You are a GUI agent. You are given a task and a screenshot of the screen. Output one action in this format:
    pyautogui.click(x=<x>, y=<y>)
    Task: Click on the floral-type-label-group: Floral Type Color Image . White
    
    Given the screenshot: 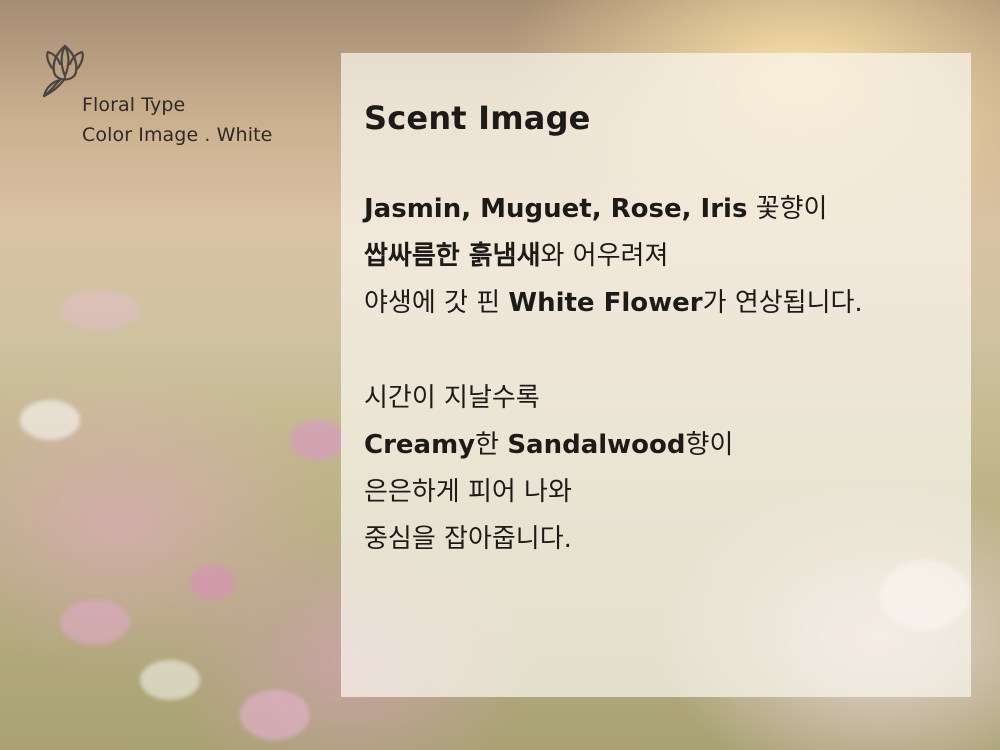 What is the action you would take?
    pyautogui.click(x=177, y=120)
    